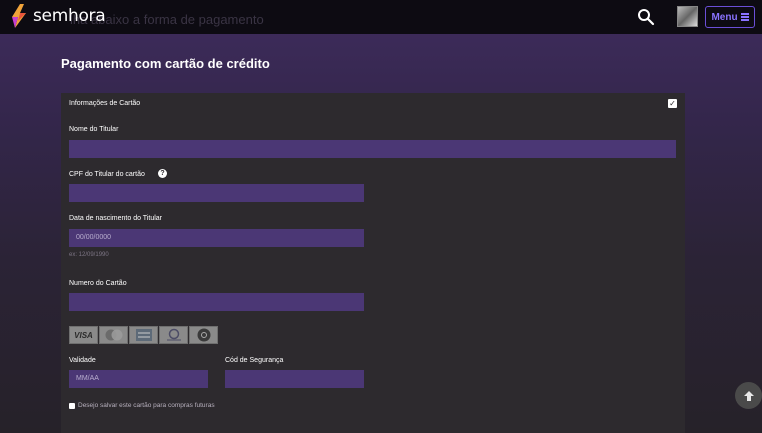 This screenshot has height=433, width=762. What do you see at coordinates (216, 193) in the screenshot?
I see `cpf-input` at bounding box center [216, 193].